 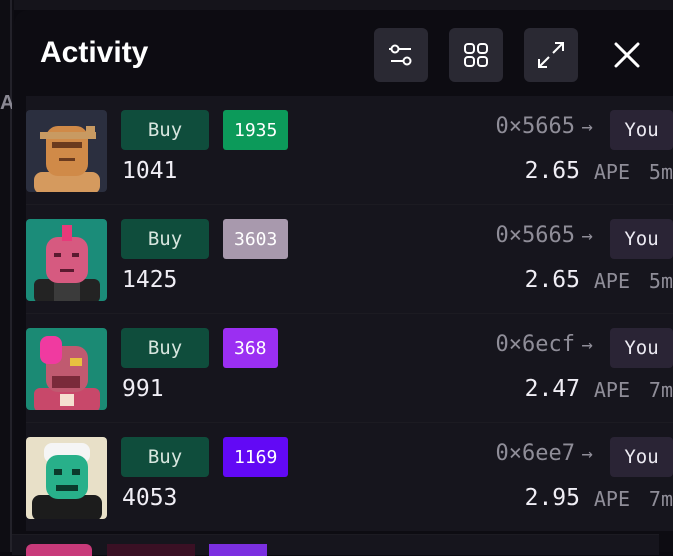 I want to click on sliders-icon, so click(x=400, y=55).